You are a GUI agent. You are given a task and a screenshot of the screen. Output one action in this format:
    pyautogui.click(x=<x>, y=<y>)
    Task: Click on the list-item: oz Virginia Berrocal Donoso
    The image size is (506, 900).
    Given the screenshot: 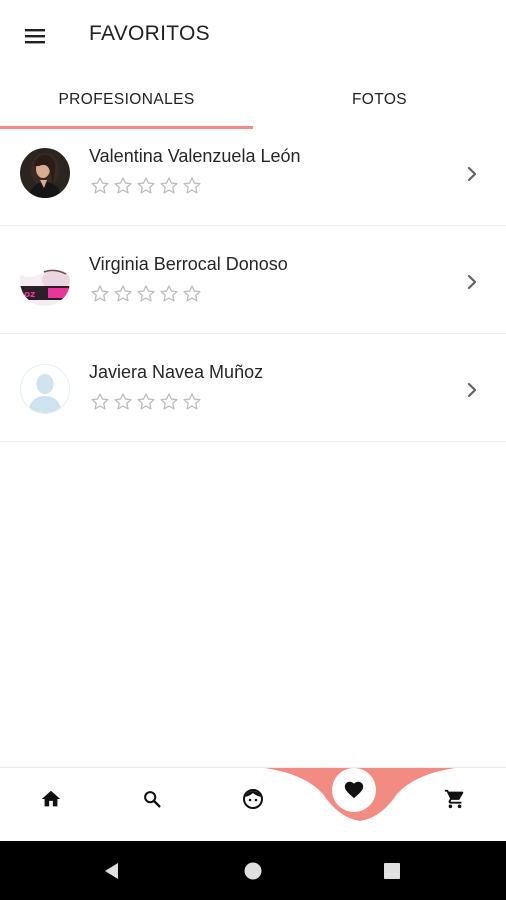 What is the action you would take?
    pyautogui.click(x=253, y=280)
    